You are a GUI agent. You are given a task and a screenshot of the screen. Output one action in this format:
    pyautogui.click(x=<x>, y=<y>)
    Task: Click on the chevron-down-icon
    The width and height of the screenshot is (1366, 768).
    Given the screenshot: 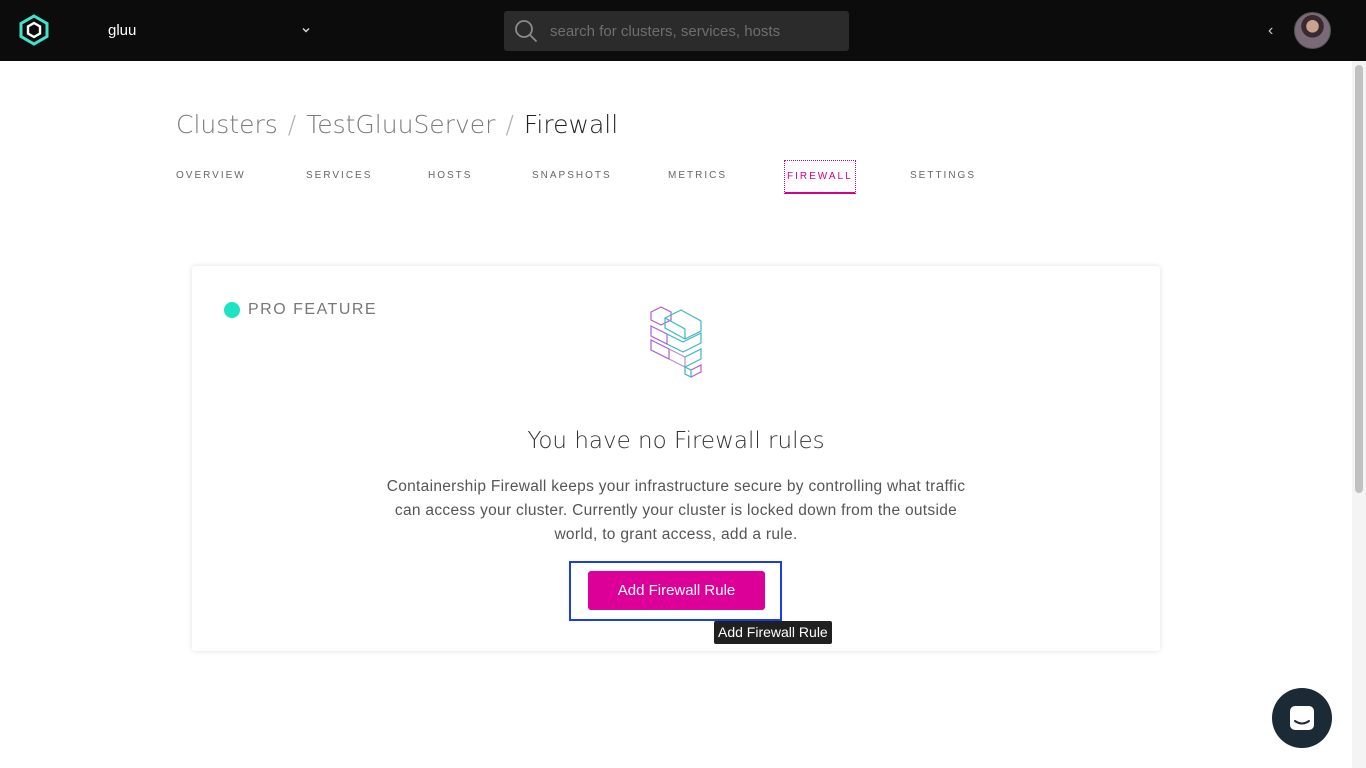 What is the action you would take?
    pyautogui.click(x=306, y=30)
    